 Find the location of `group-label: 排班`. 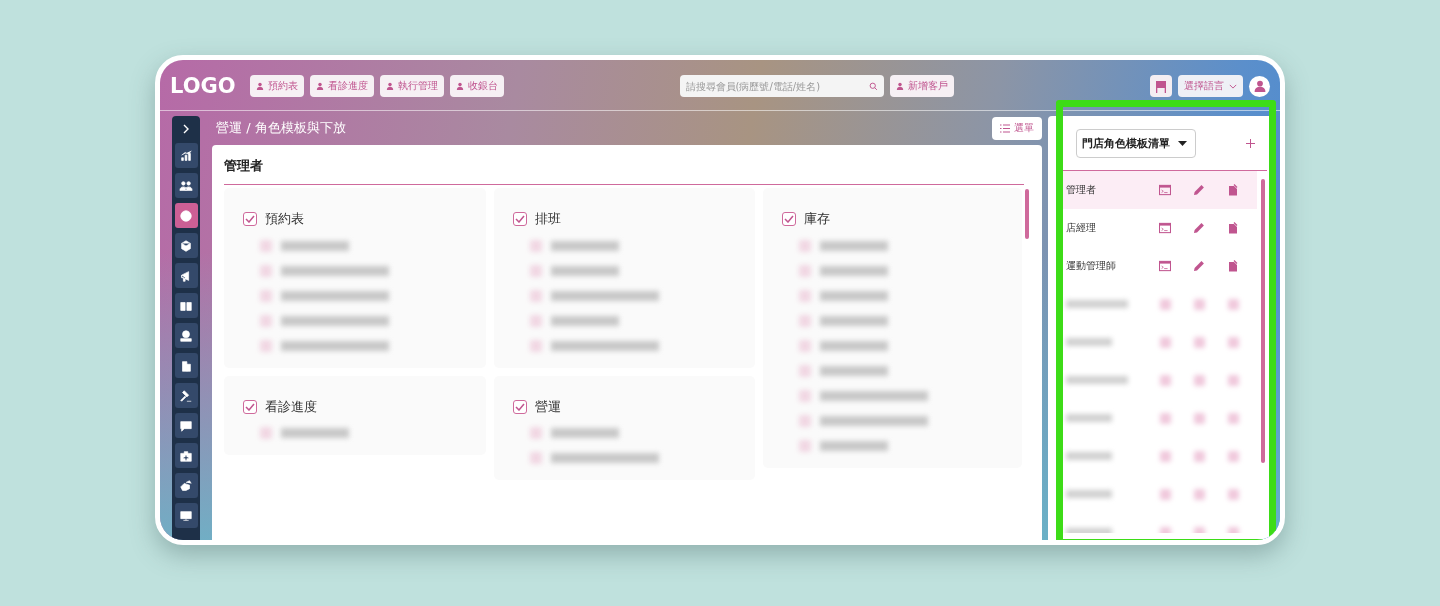

group-label: 排班 is located at coordinates (548, 219).